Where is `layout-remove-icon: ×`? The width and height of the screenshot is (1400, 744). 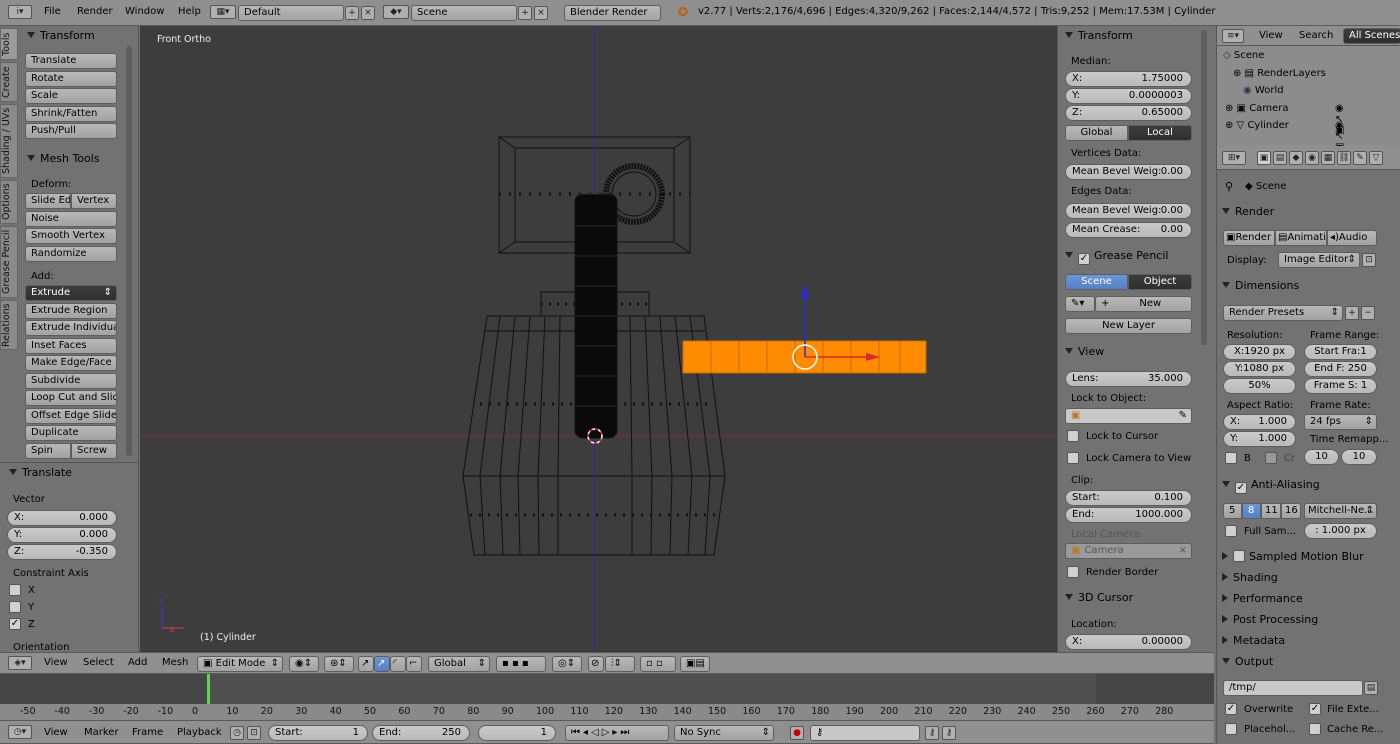
layout-remove-icon: × is located at coordinates (368, 13).